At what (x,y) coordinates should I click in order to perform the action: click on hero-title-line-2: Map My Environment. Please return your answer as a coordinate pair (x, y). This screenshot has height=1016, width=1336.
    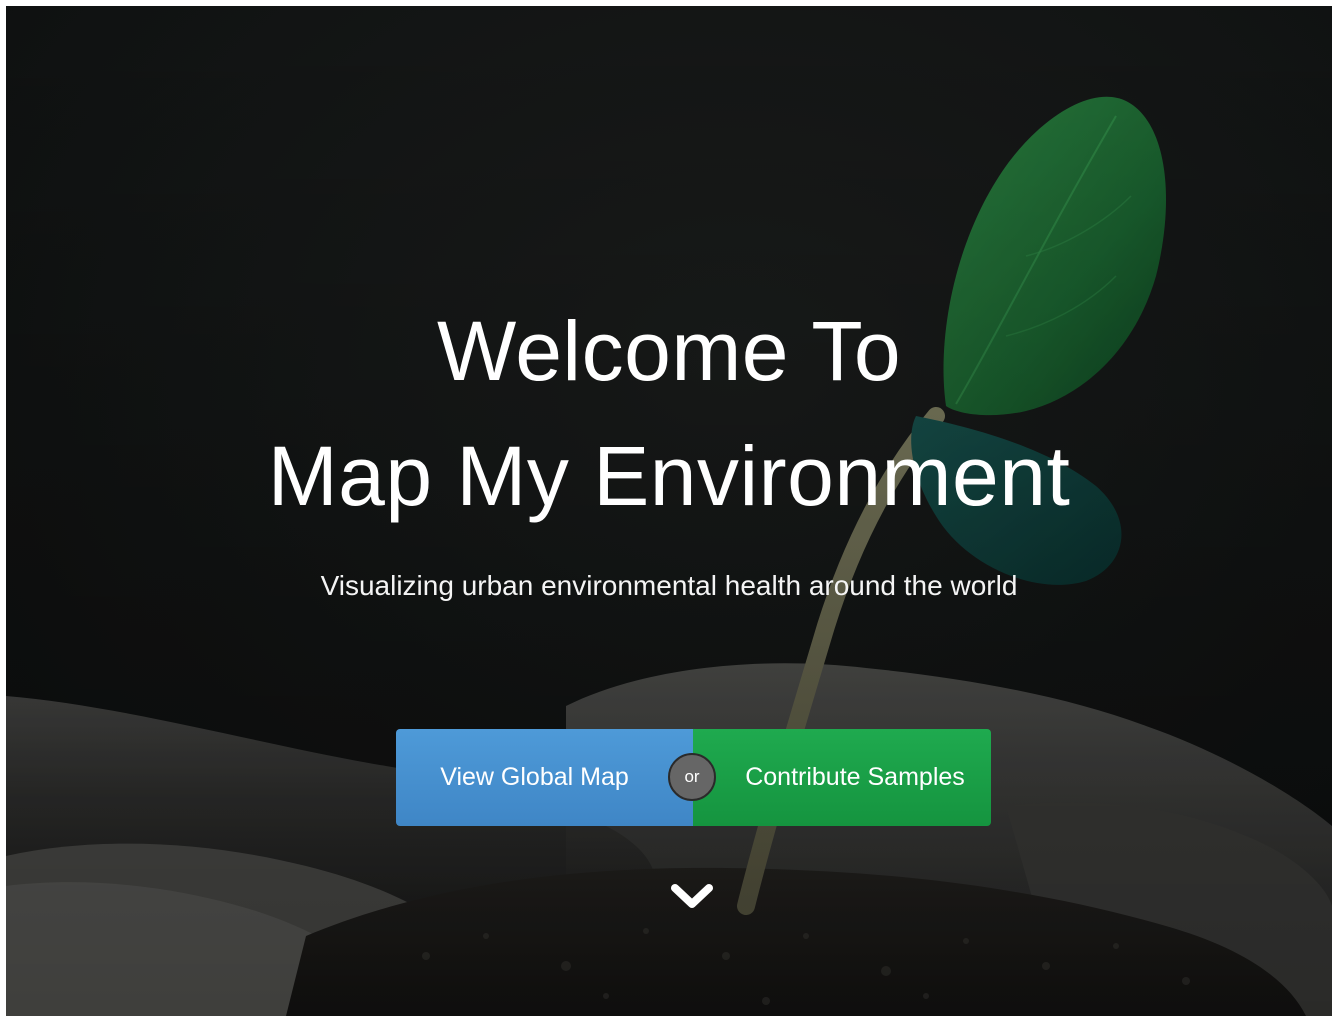
    Looking at the image, I should click on (669, 476).